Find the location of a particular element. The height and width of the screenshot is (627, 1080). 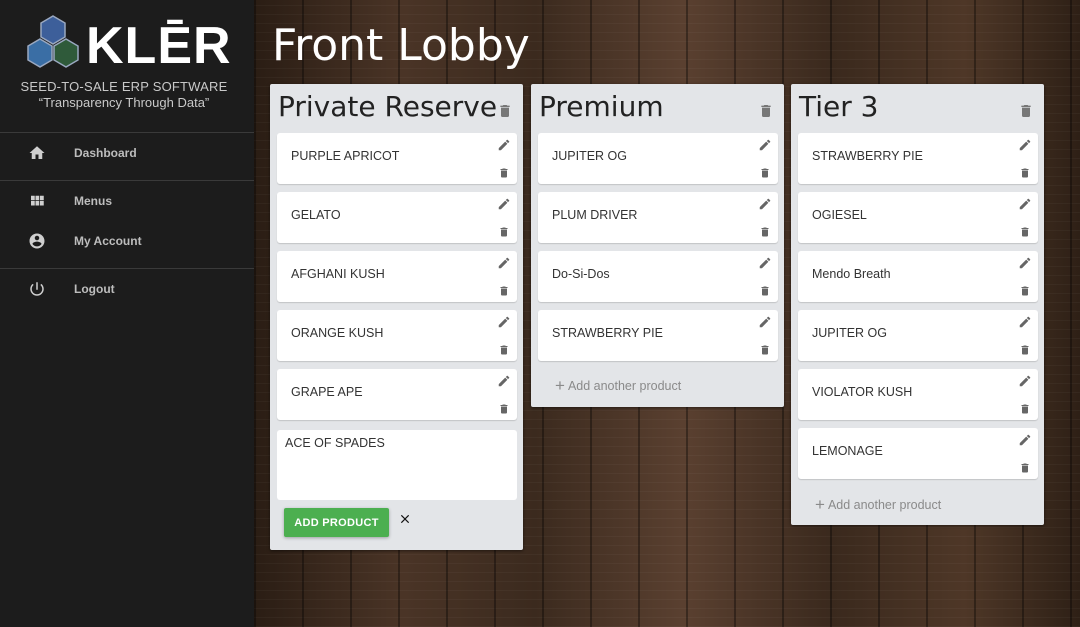

product-card: PURPLE APRICOT is located at coordinates (397, 158).